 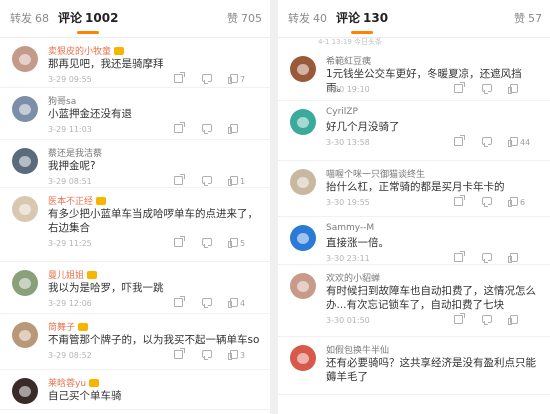 I want to click on comment-time: 3-29 11:03, so click(x=70, y=129).